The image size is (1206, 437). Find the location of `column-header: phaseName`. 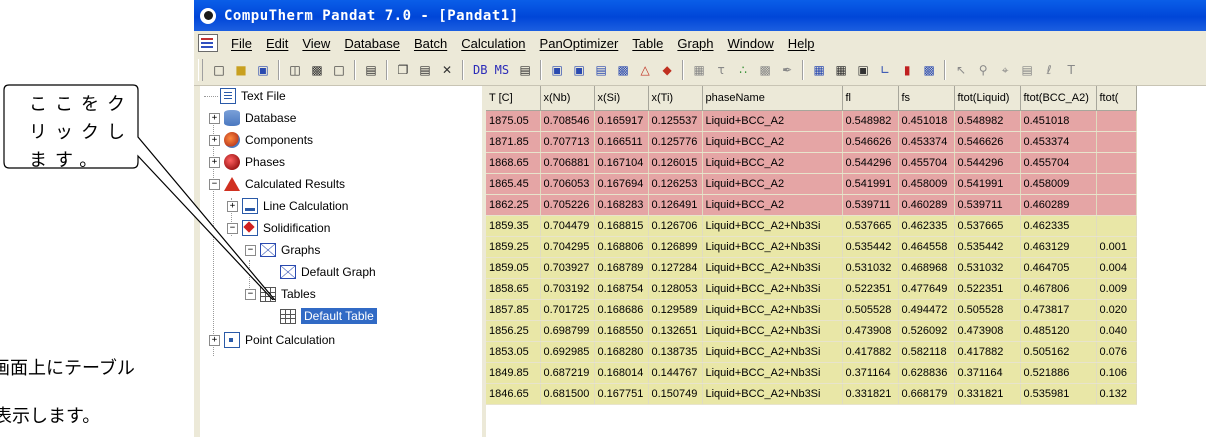

column-header: phaseName is located at coordinates (772, 98).